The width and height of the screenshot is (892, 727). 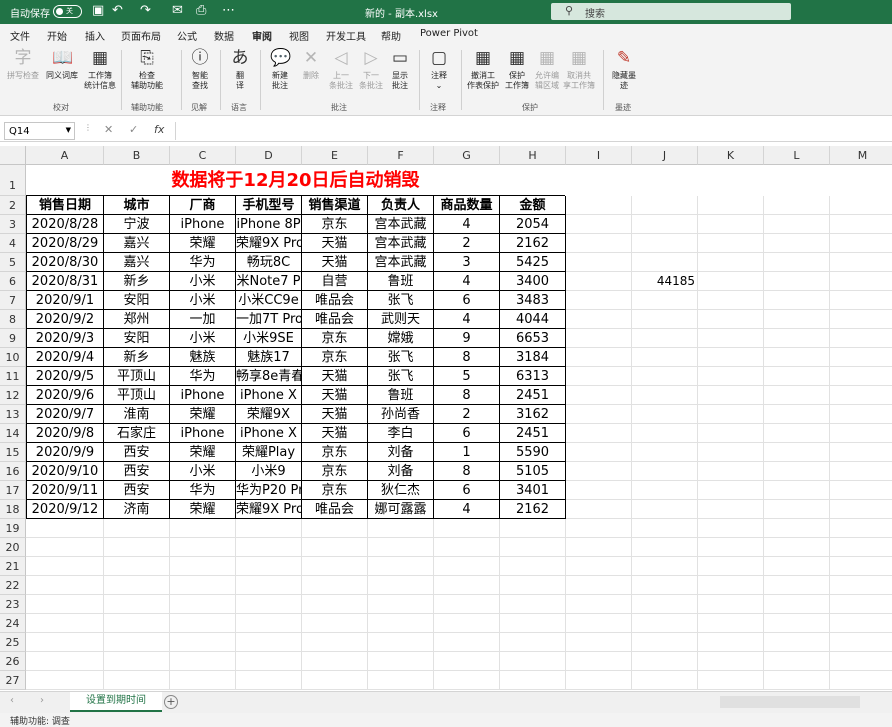 I want to click on check-accessibility-button: ⎘ 检查 辅助功能, so click(x=147, y=69).